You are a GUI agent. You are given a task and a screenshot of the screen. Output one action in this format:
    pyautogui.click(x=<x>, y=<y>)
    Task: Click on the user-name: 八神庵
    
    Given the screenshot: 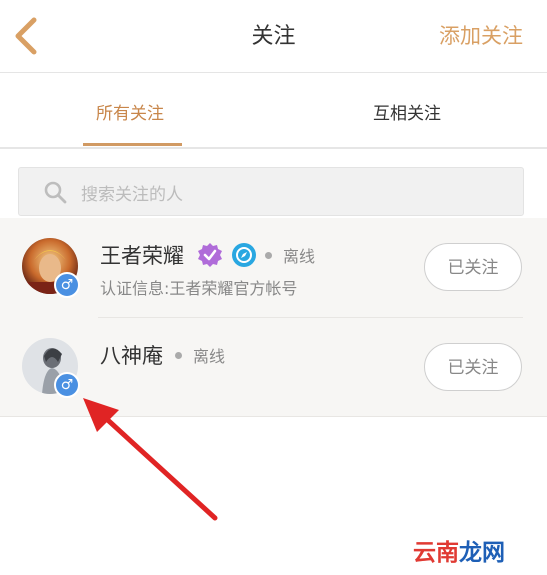 What is the action you would take?
    pyautogui.click(x=131, y=355)
    